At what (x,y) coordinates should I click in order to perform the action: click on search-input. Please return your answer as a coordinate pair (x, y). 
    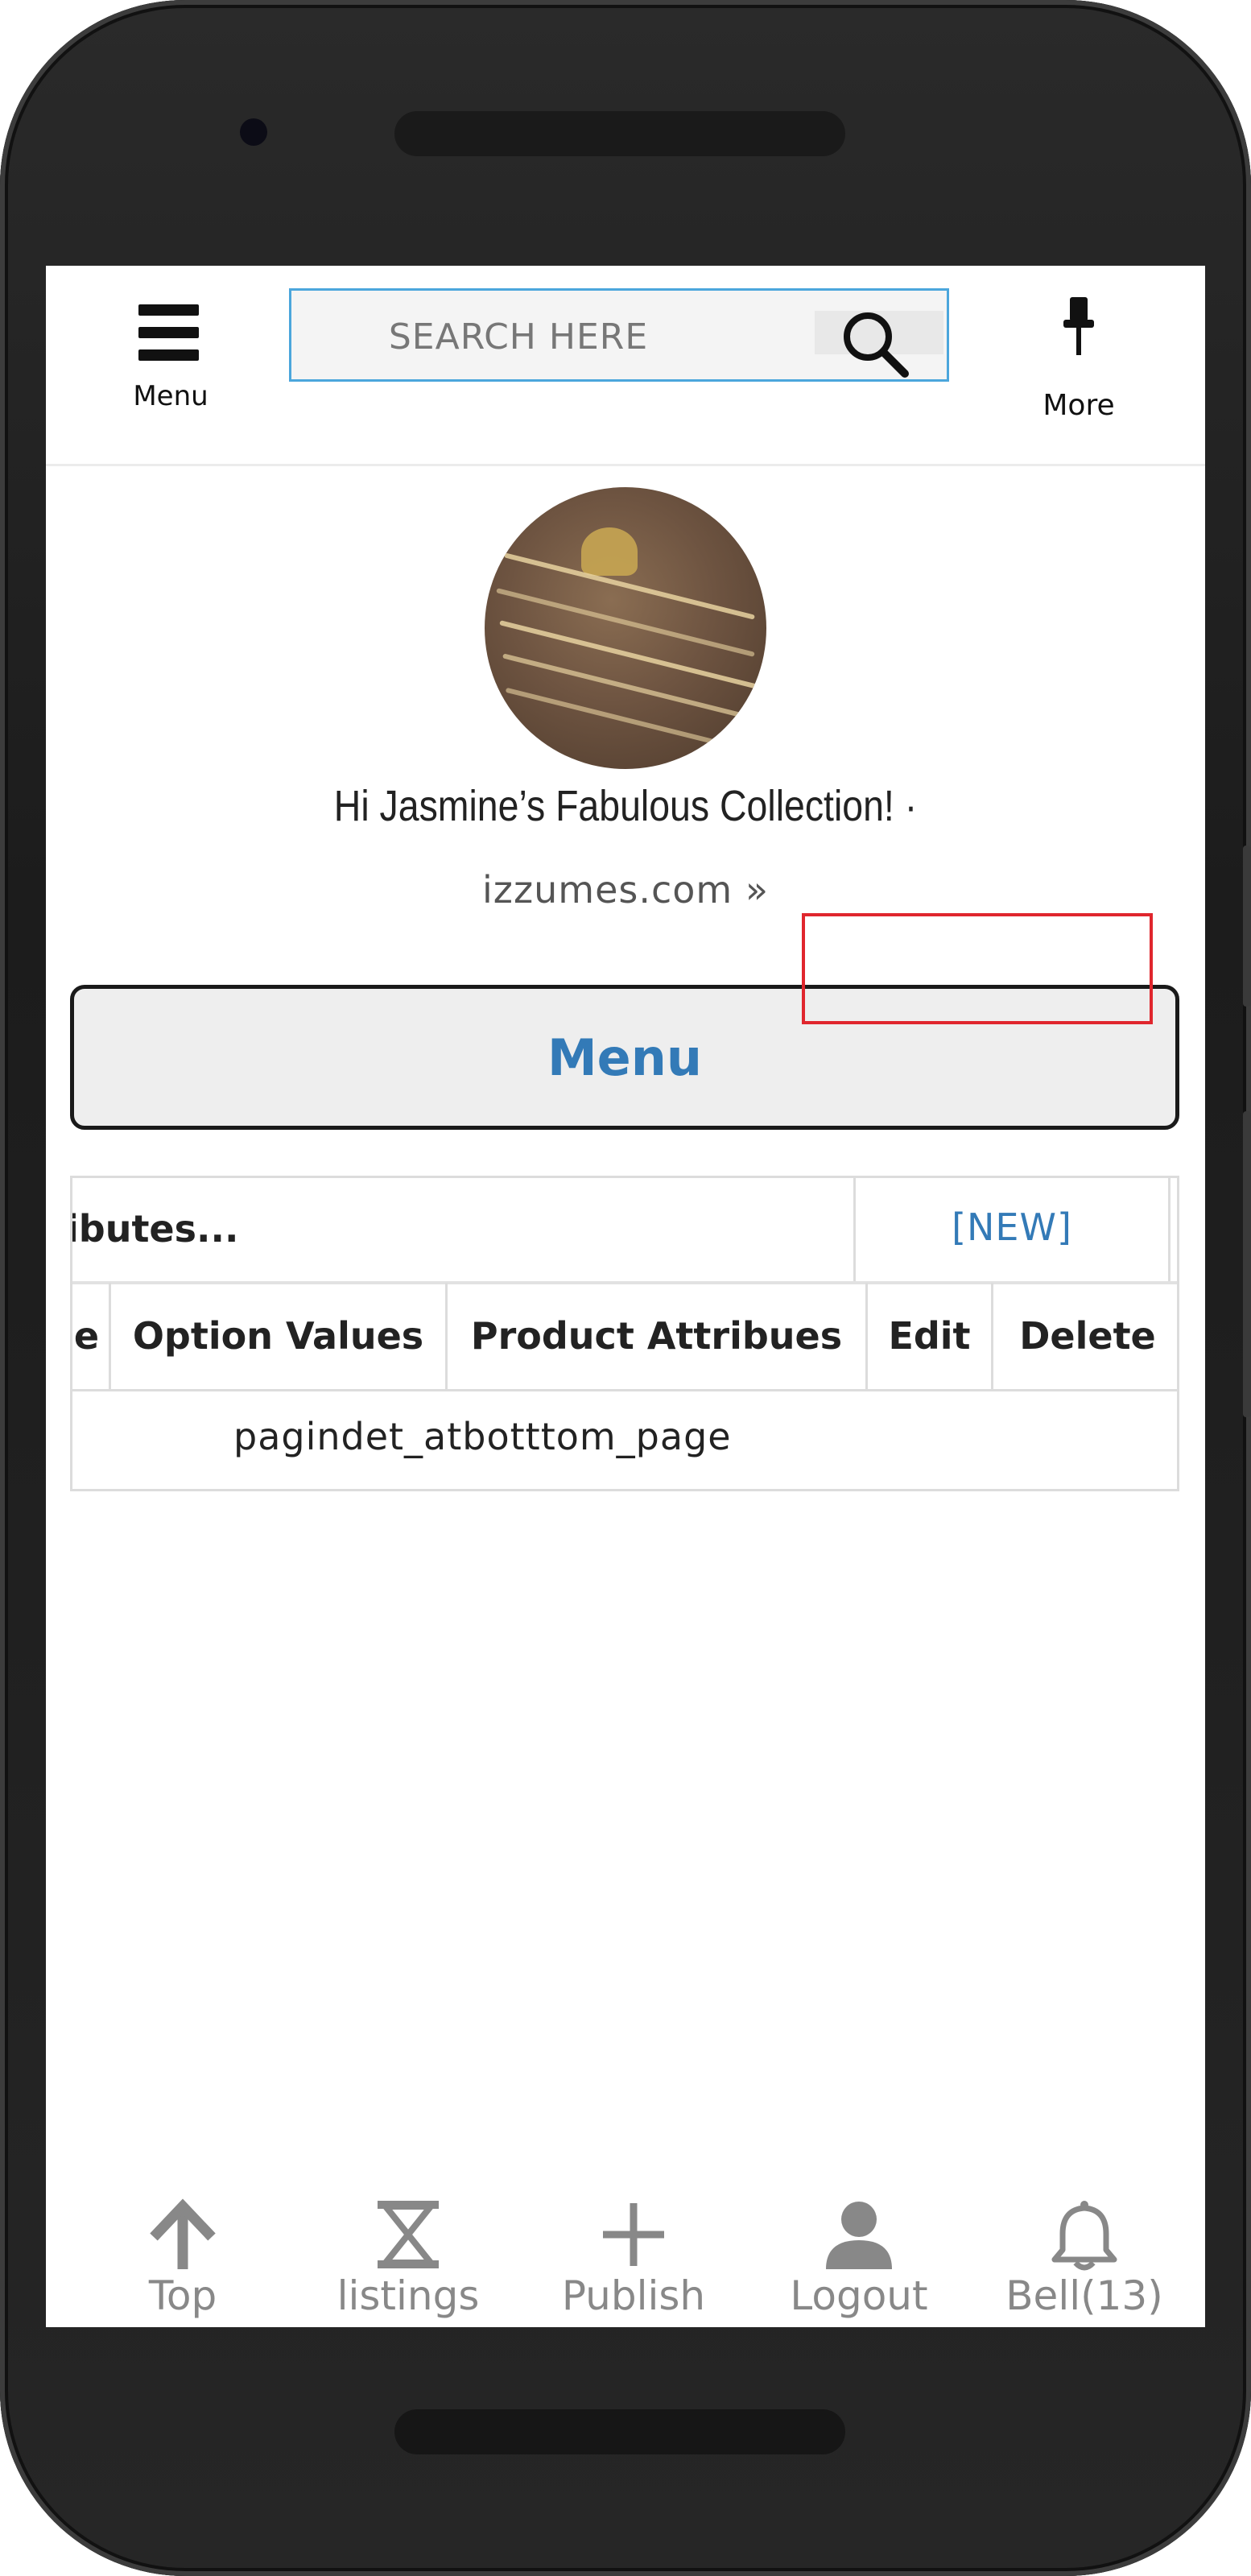
    Looking at the image, I should click on (518, 337).